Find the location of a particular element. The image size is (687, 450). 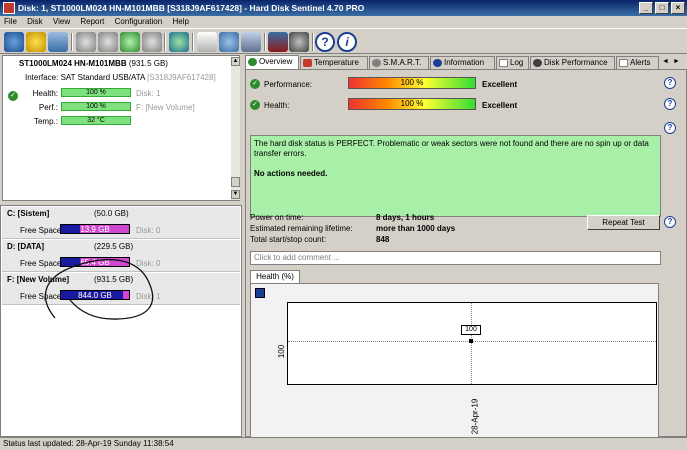

tab-log: Log is located at coordinates (512, 62).